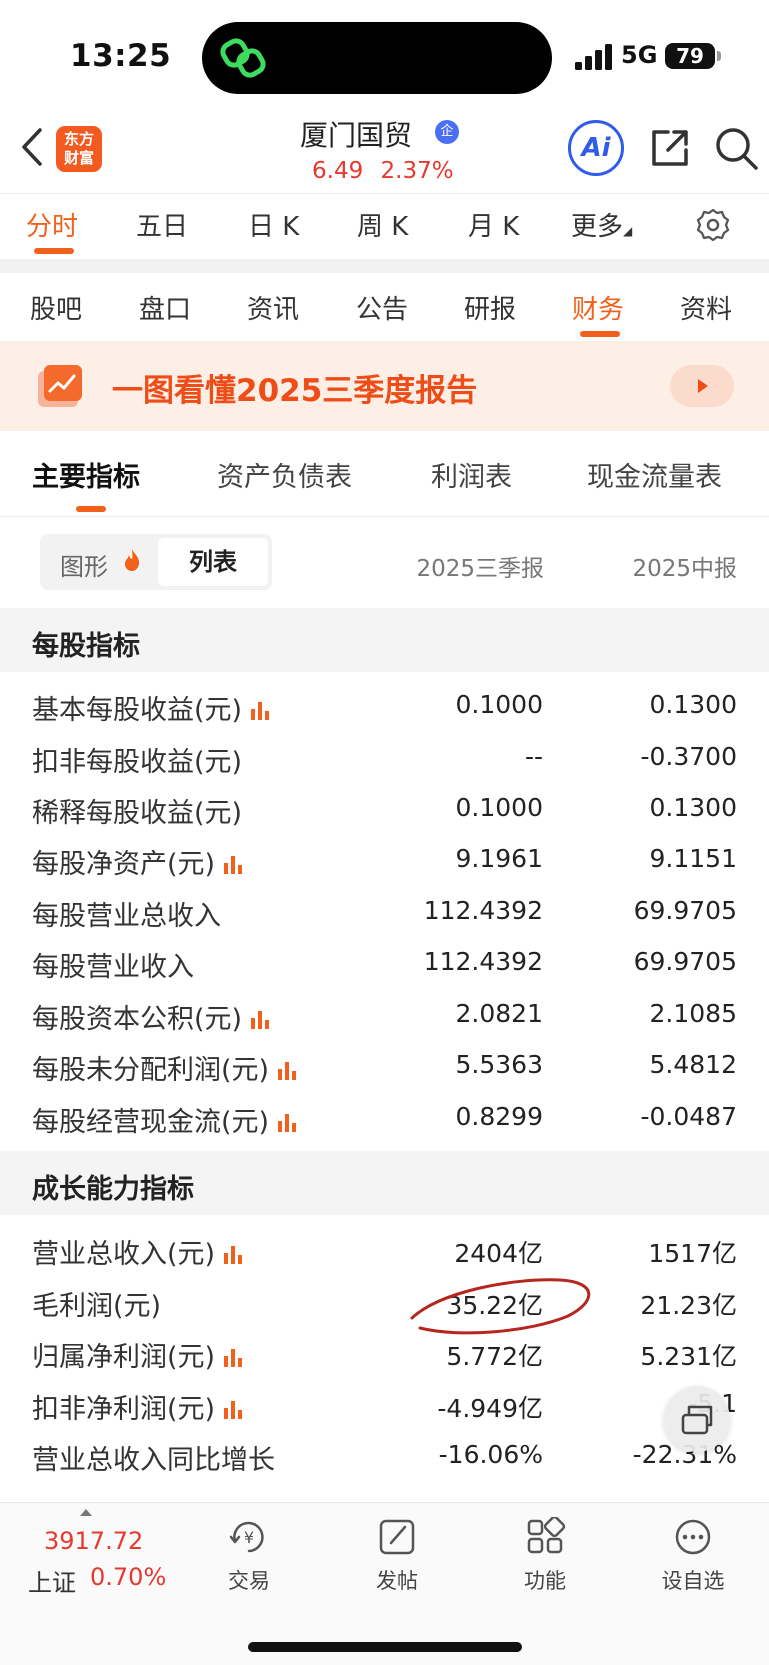  I want to click on toggle-list-option: 列表, so click(213, 562).